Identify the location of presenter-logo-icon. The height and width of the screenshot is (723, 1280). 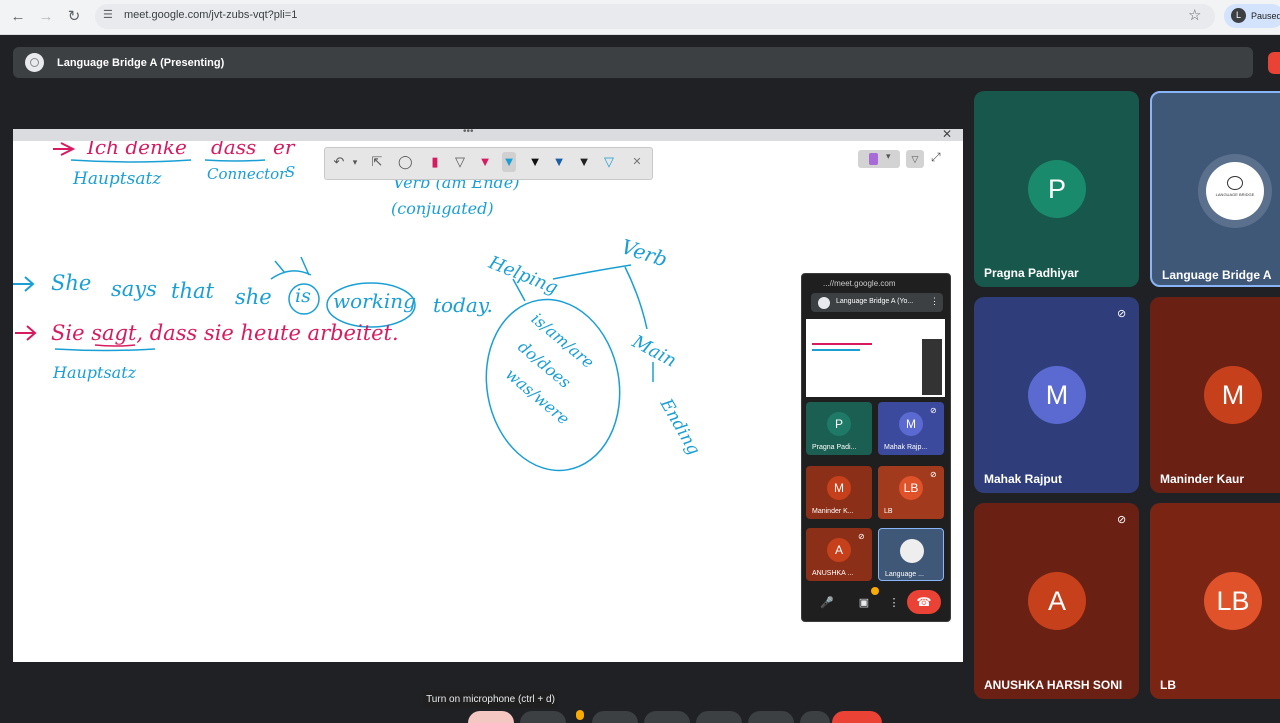
(34, 62).